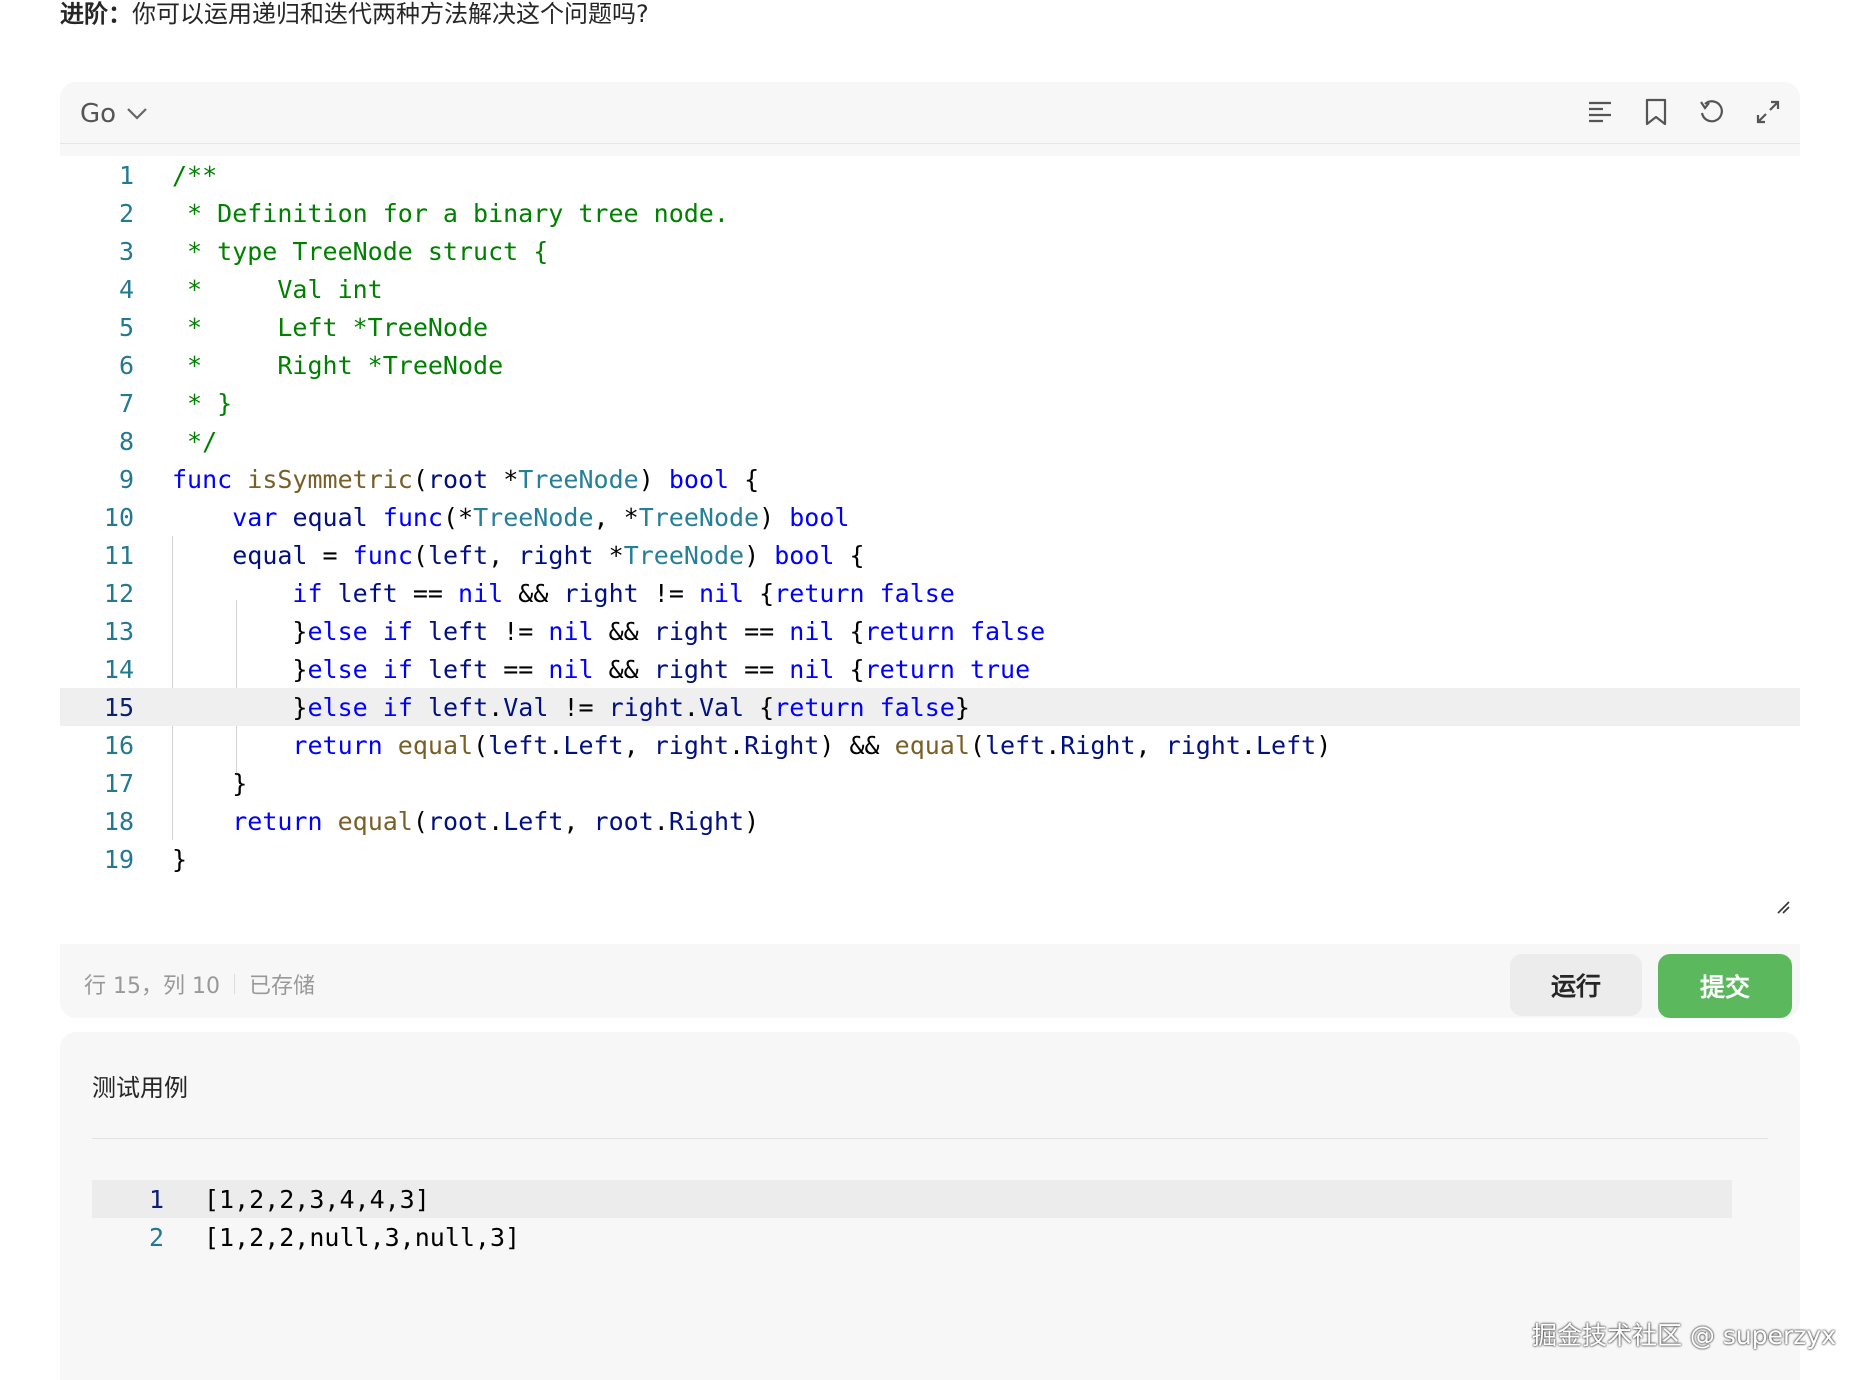 The height and width of the screenshot is (1380, 1856). I want to click on code-line: 8 */, so click(930, 441).